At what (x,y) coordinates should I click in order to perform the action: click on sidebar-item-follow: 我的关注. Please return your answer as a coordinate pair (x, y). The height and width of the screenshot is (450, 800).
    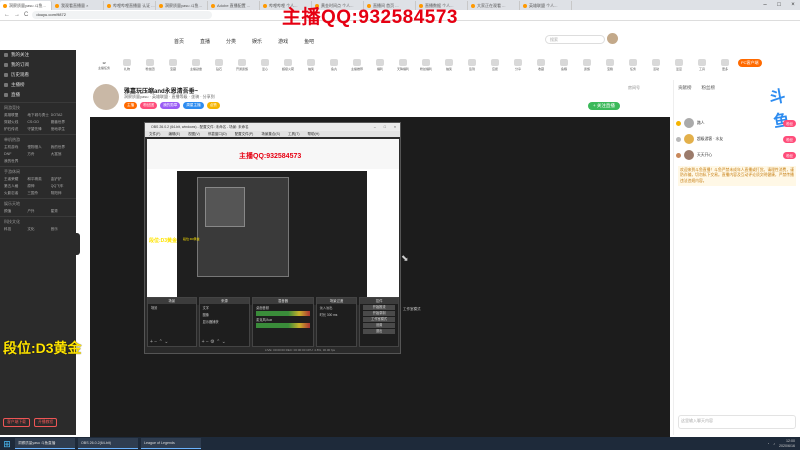
    Looking at the image, I should click on (38, 55).